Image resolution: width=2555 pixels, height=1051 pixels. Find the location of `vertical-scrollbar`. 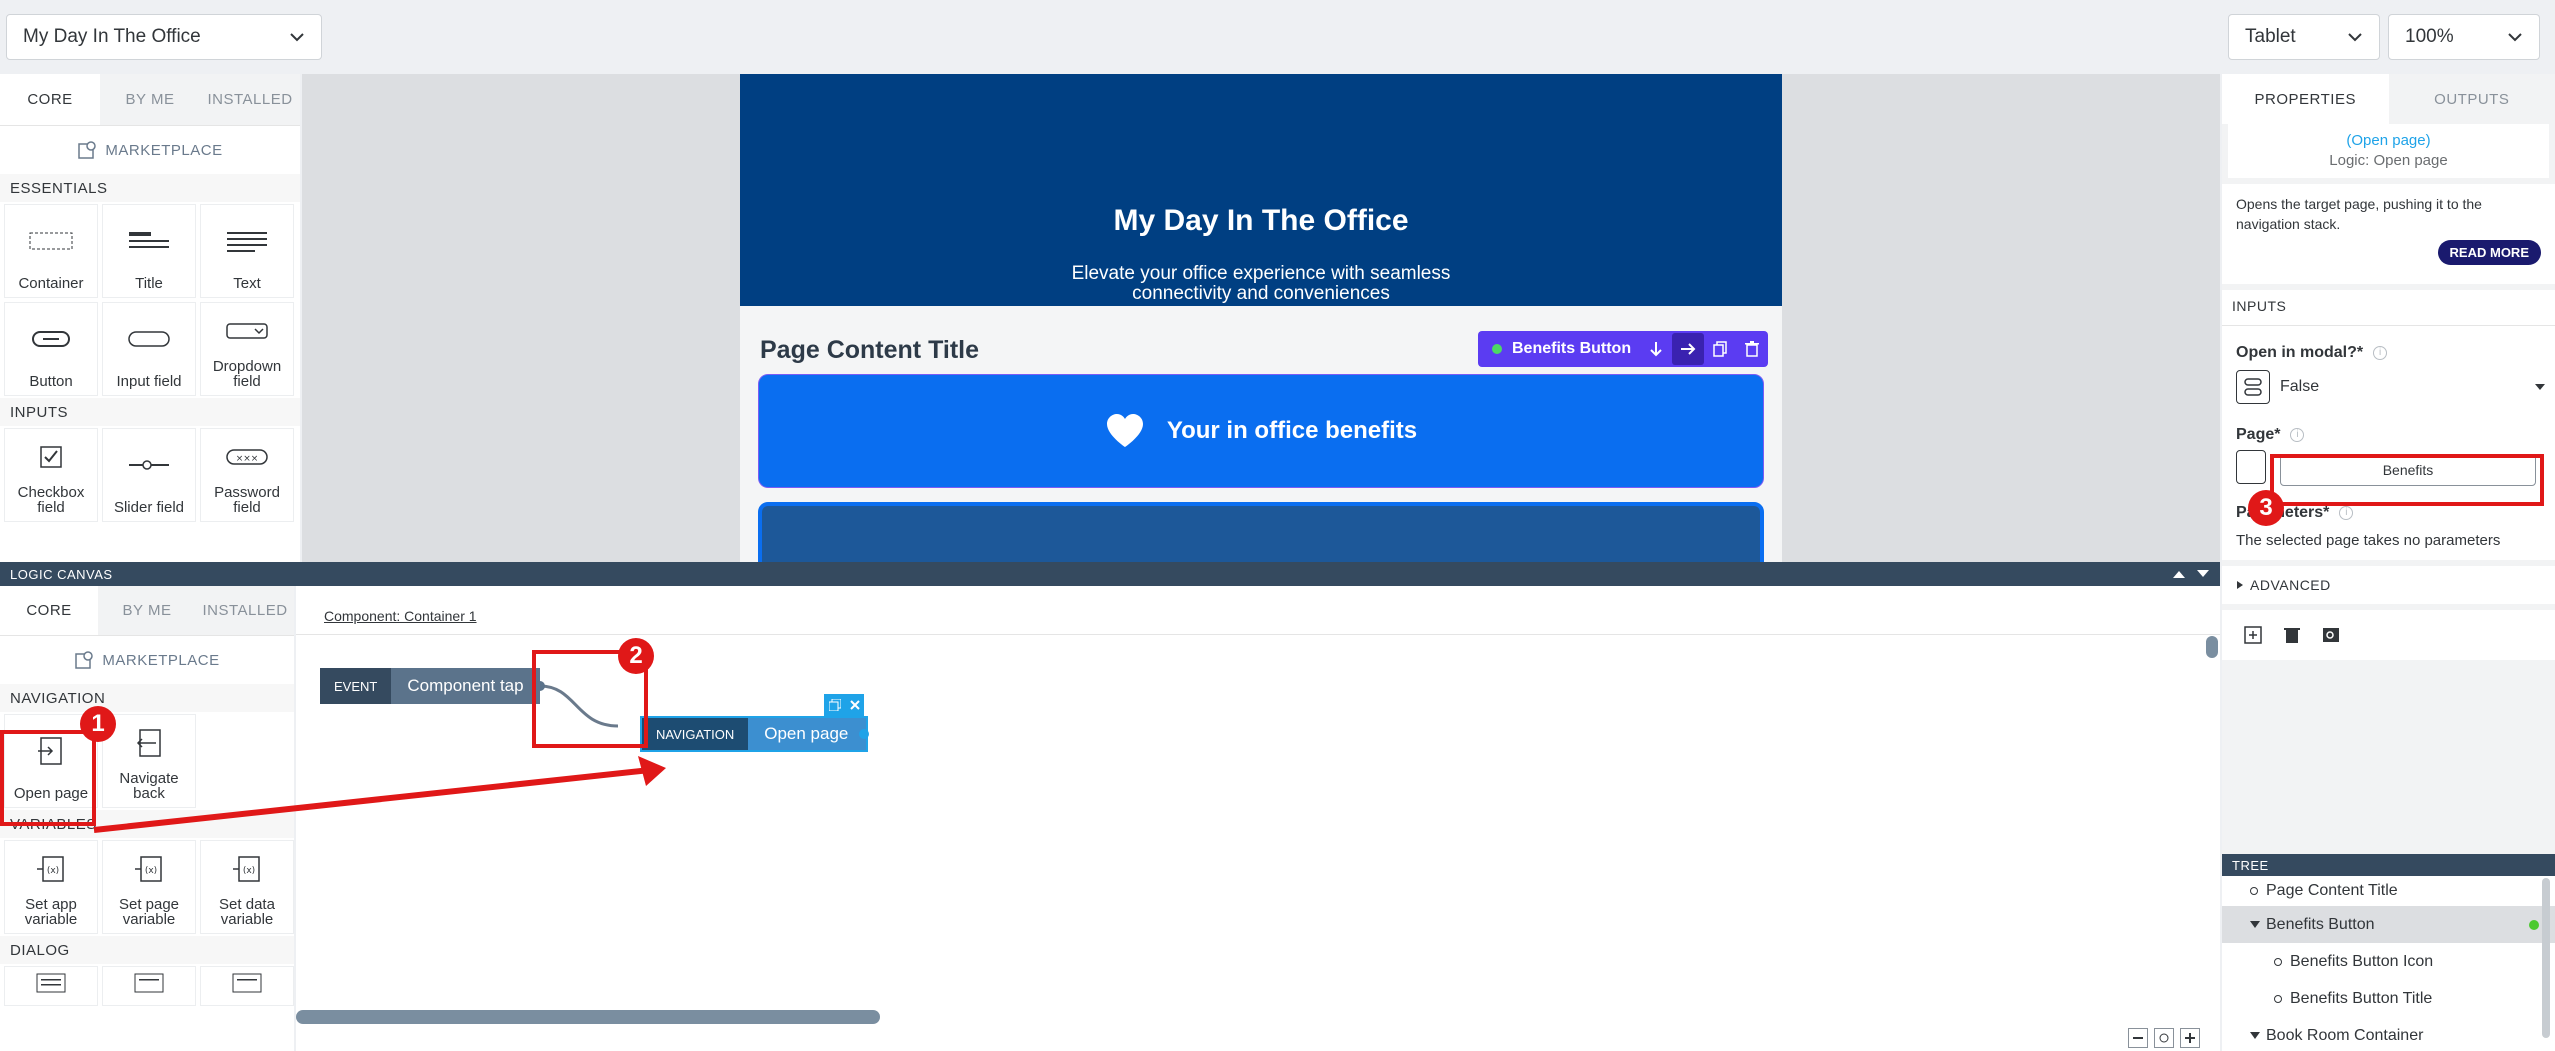

vertical-scrollbar is located at coordinates (2212, 647).